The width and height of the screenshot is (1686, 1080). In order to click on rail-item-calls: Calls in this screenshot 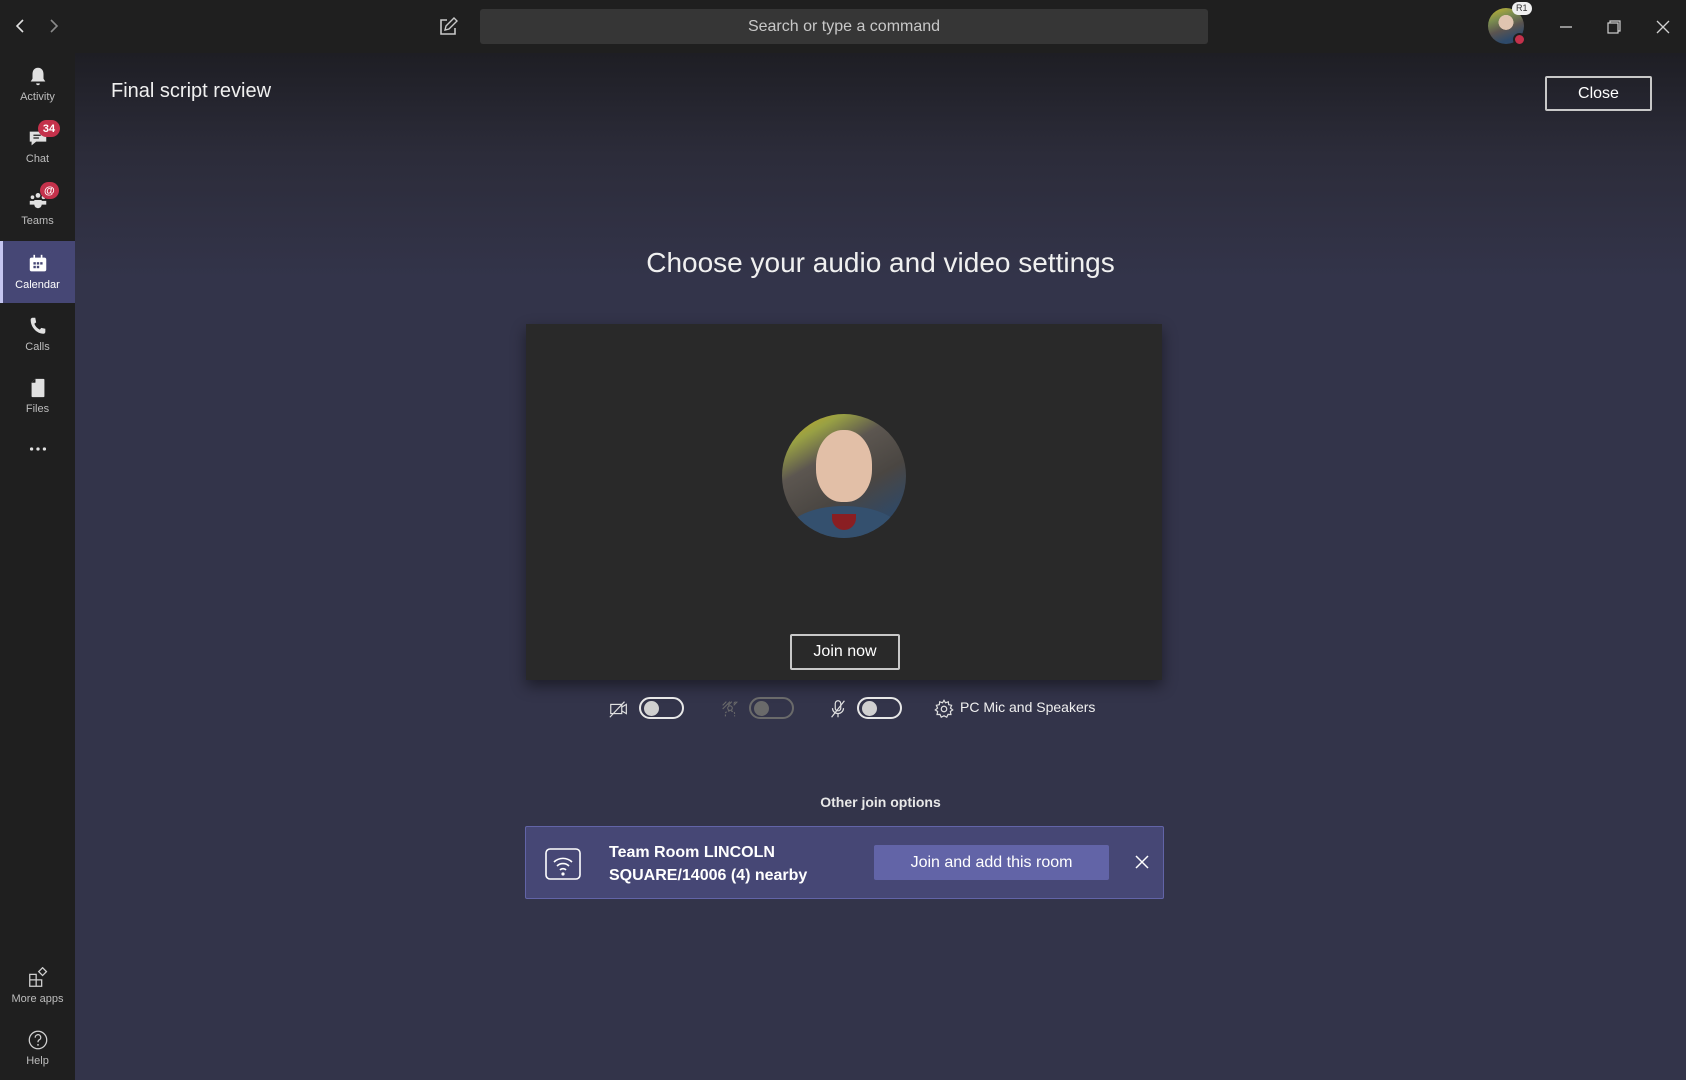, I will do `click(37, 334)`.